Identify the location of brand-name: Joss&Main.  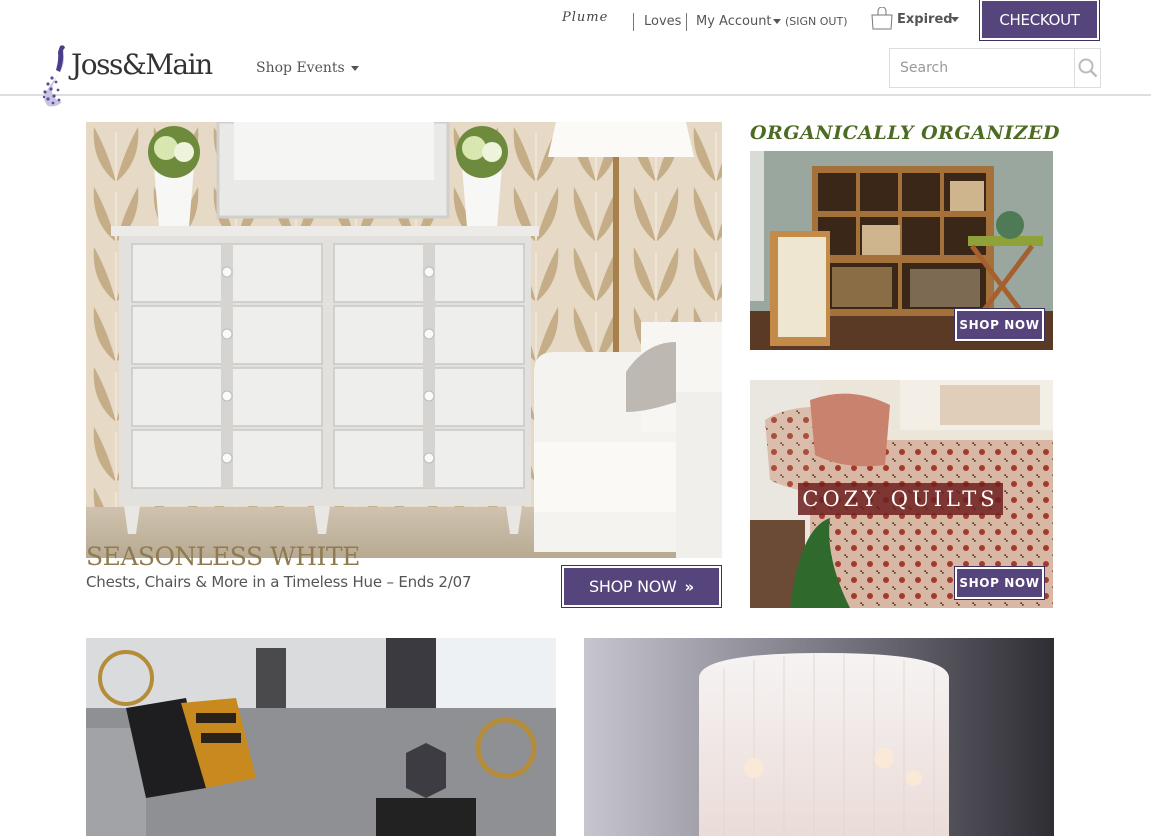
(142, 64).